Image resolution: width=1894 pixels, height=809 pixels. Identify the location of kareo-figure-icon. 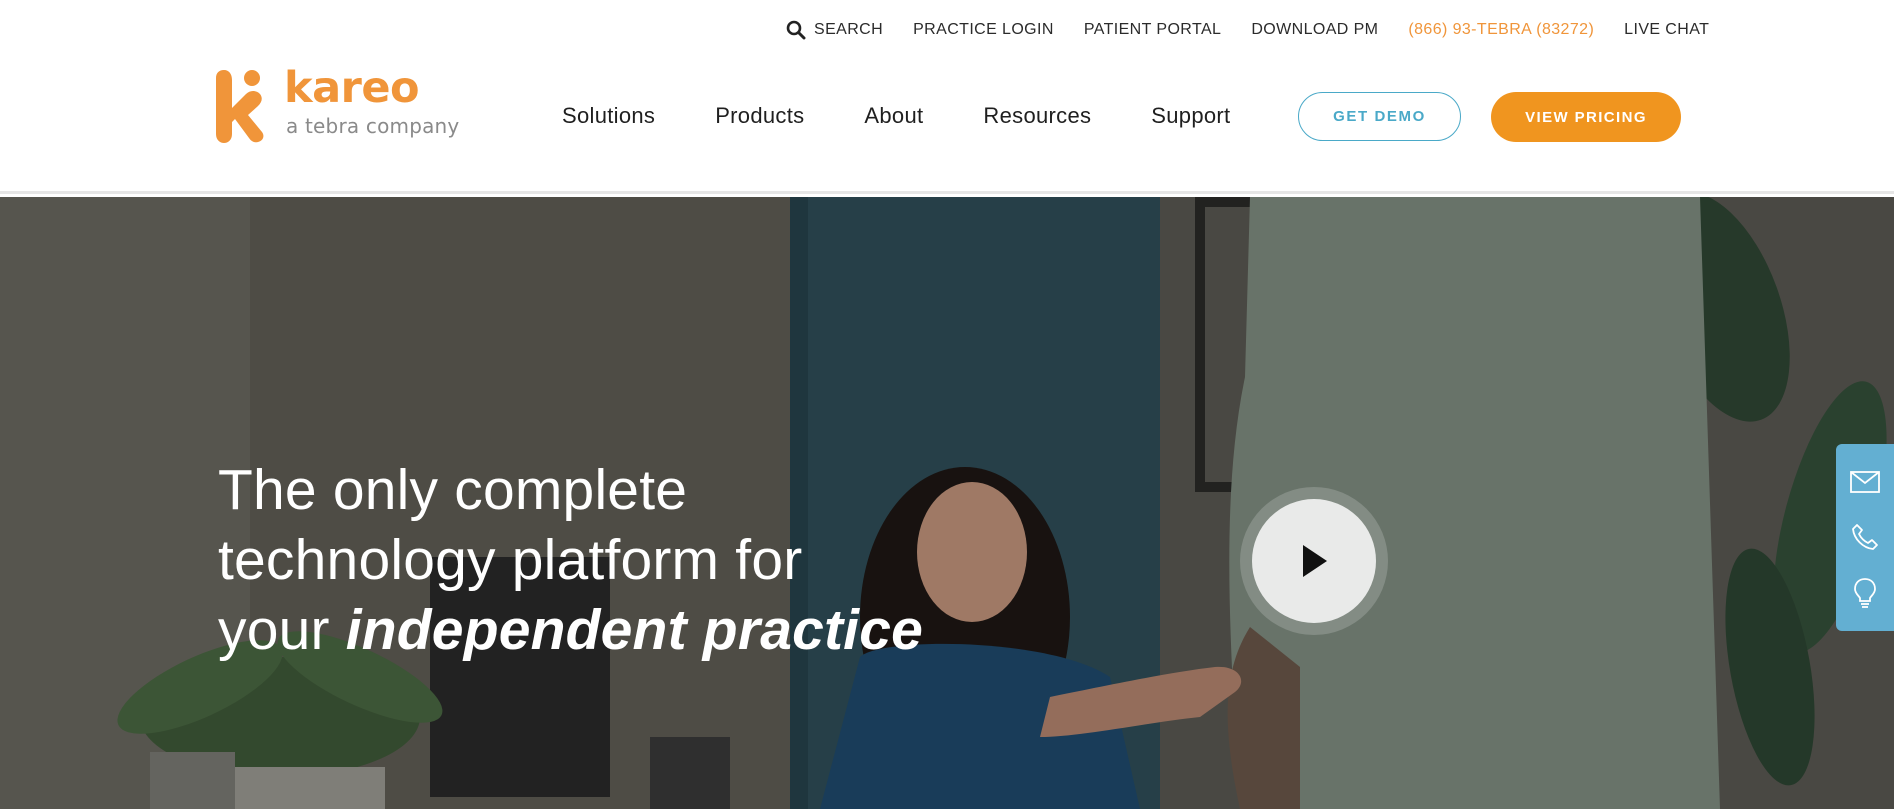
(240, 106).